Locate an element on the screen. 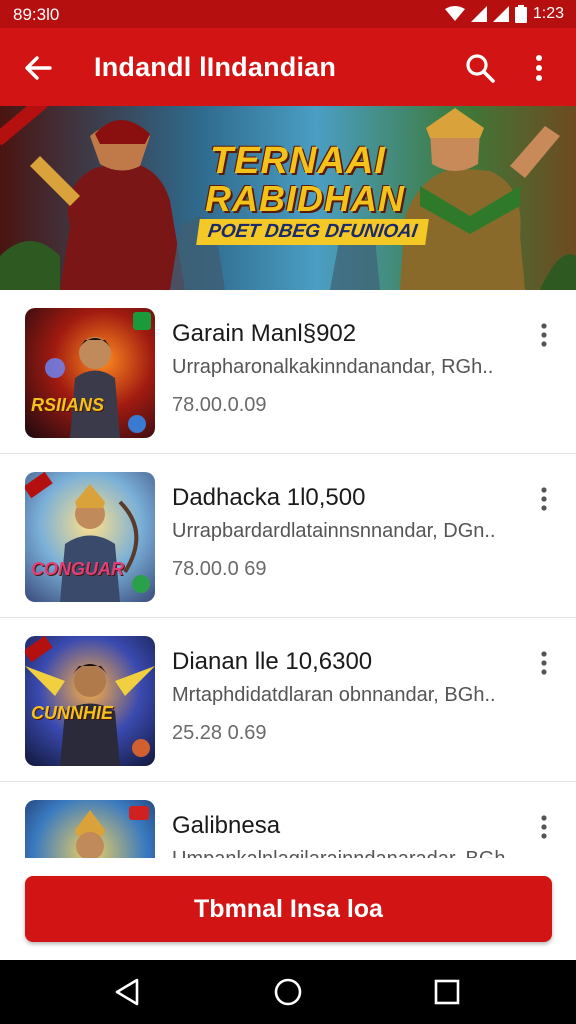 The height and width of the screenshot is (1024, 576). game-thumbnail: RSIIANS is located at coordinates (90, 373).